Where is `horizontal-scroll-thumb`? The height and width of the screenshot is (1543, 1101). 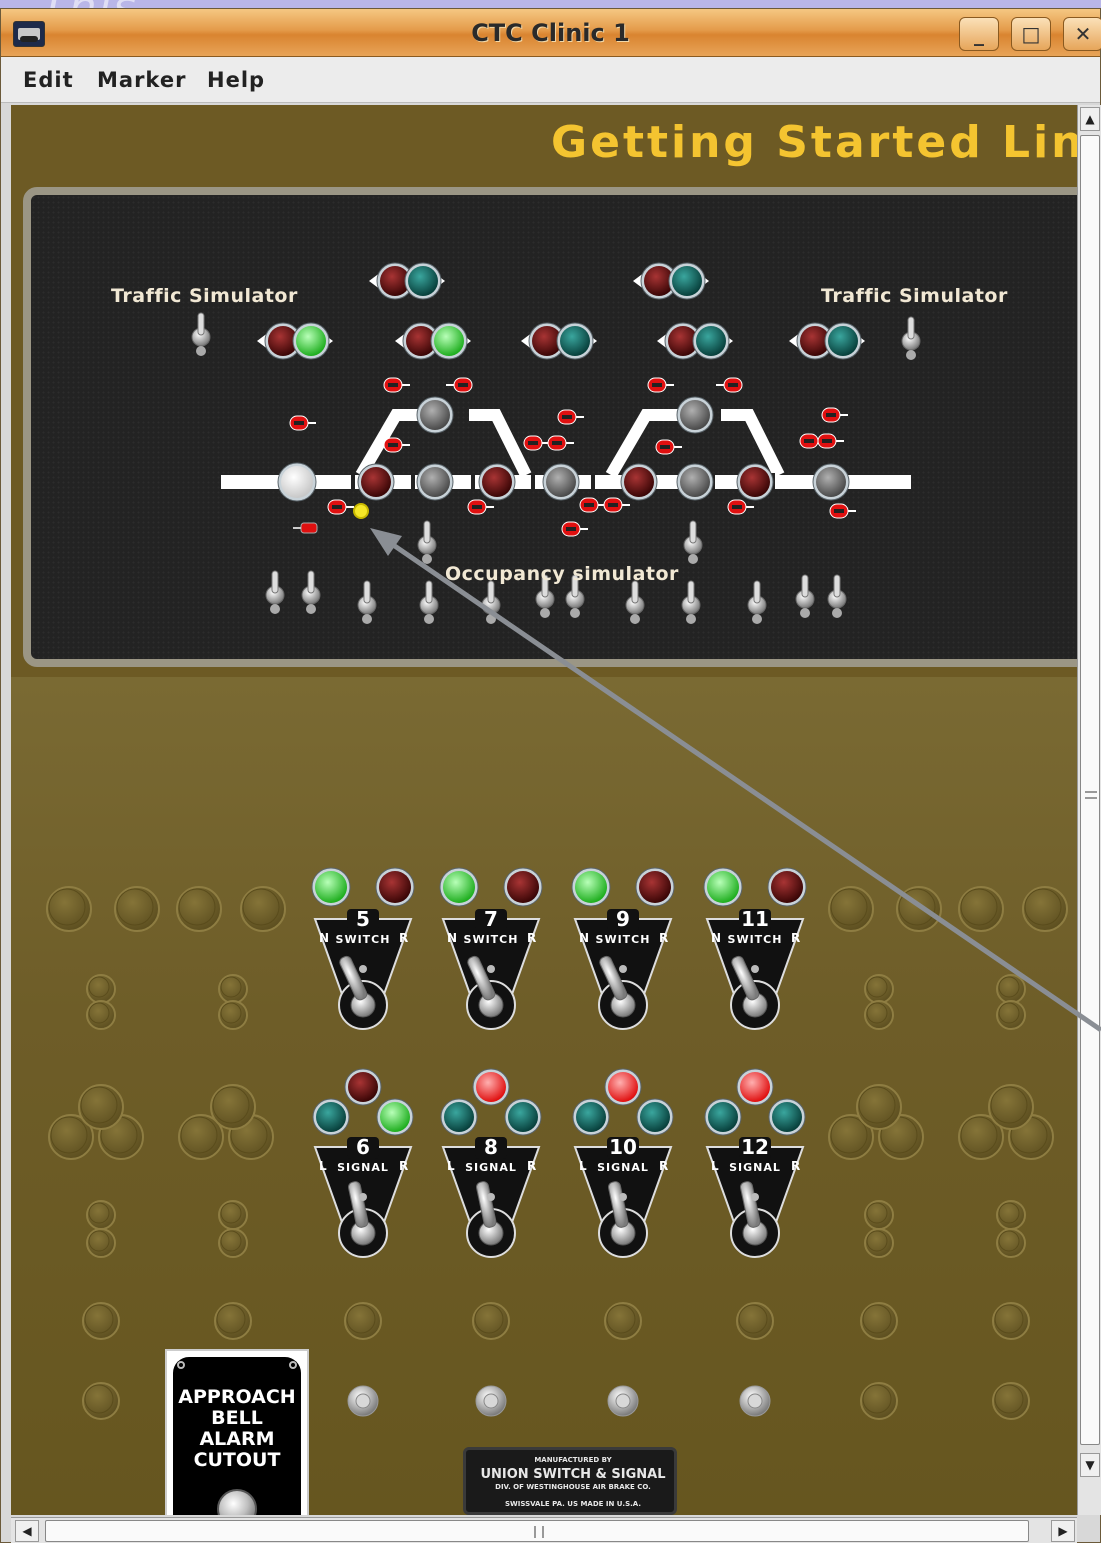 horizontal-scroll-thumb is located at coordinates (537, 1531).